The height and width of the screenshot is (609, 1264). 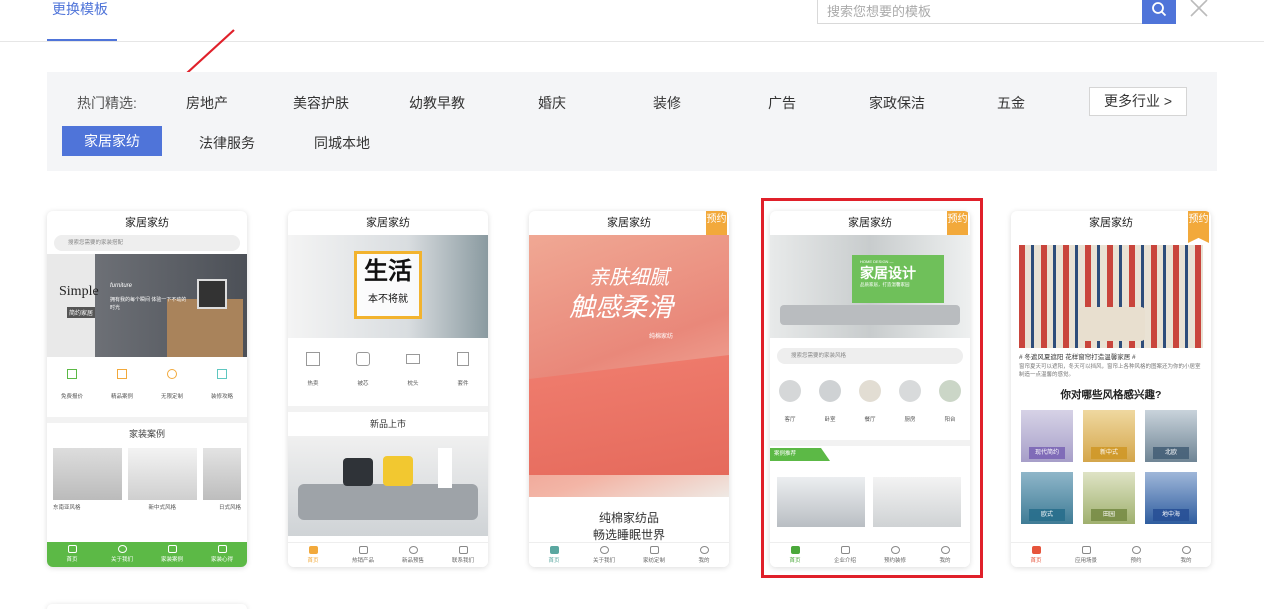 I want to click on style-item: 新中式, so click(x=1109, y=436).